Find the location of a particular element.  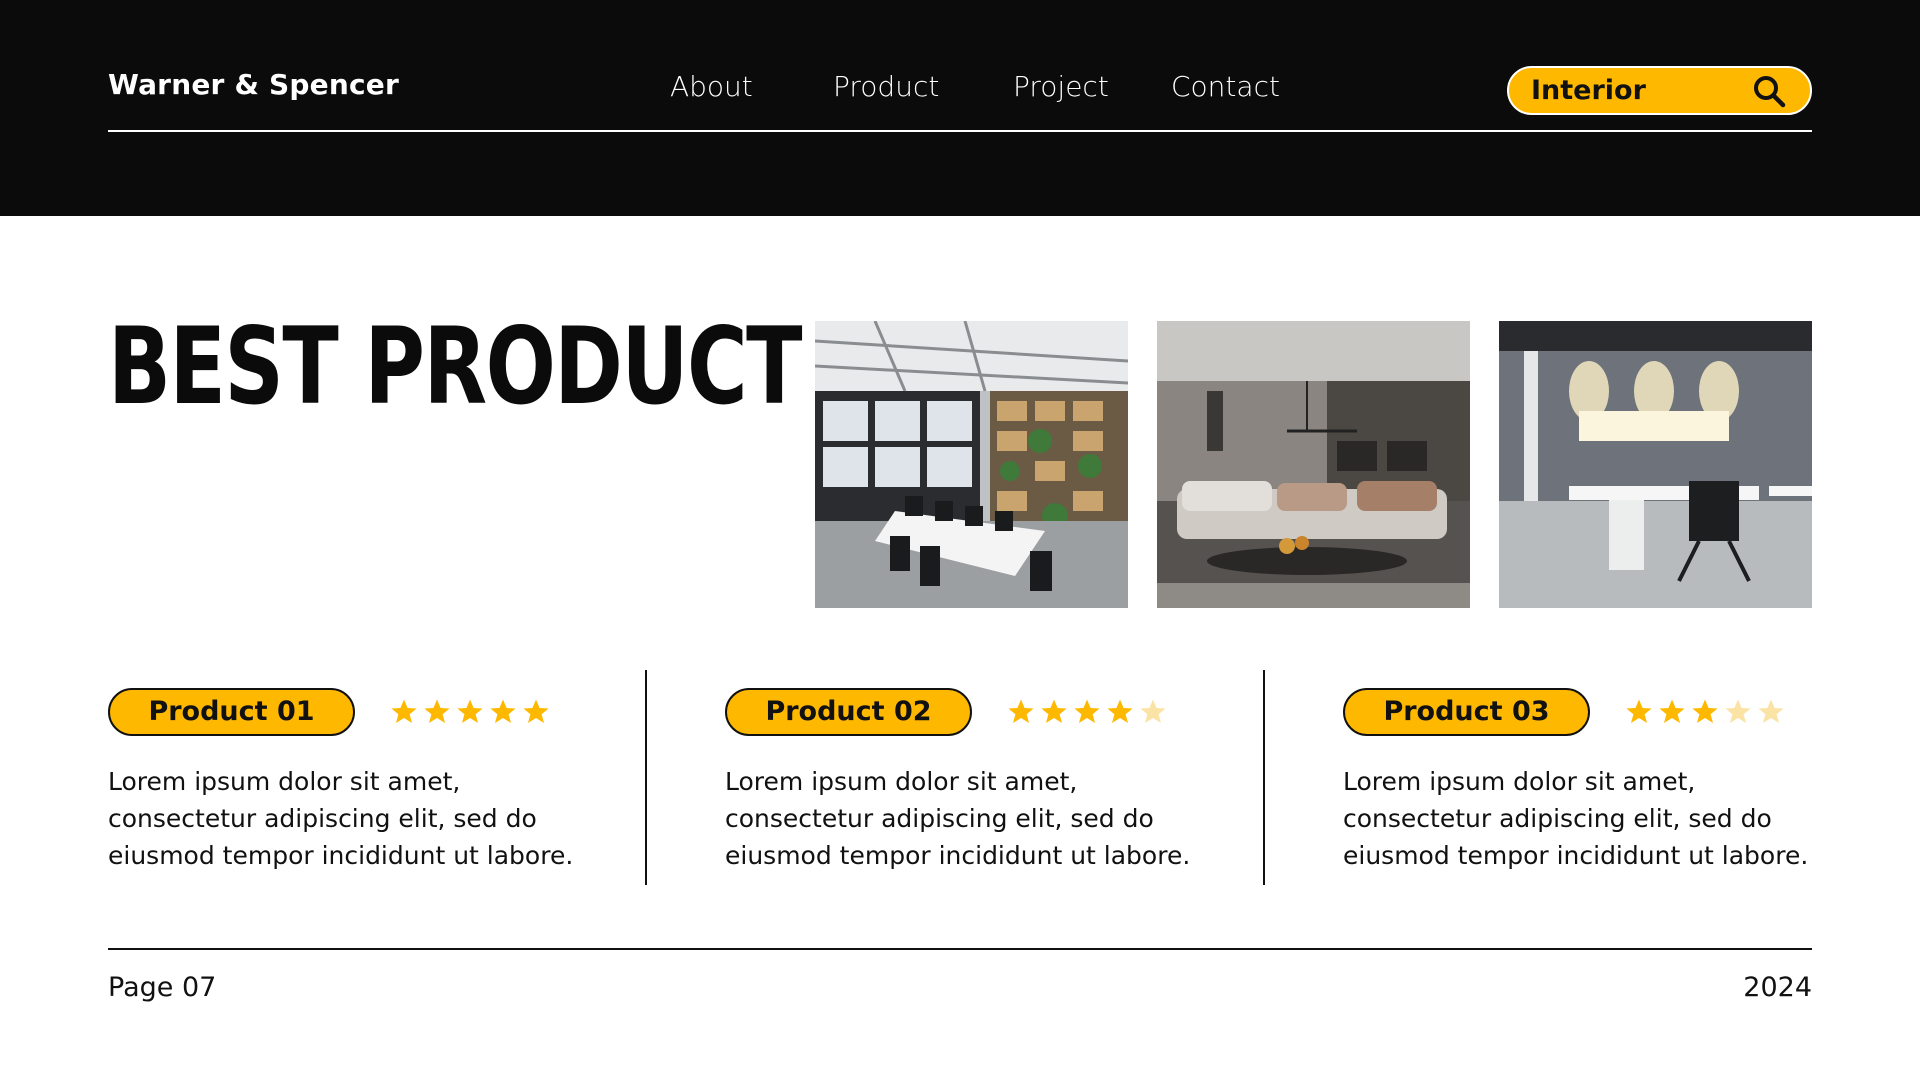

page-number: Page 07 is located at coordinates (162, 987).